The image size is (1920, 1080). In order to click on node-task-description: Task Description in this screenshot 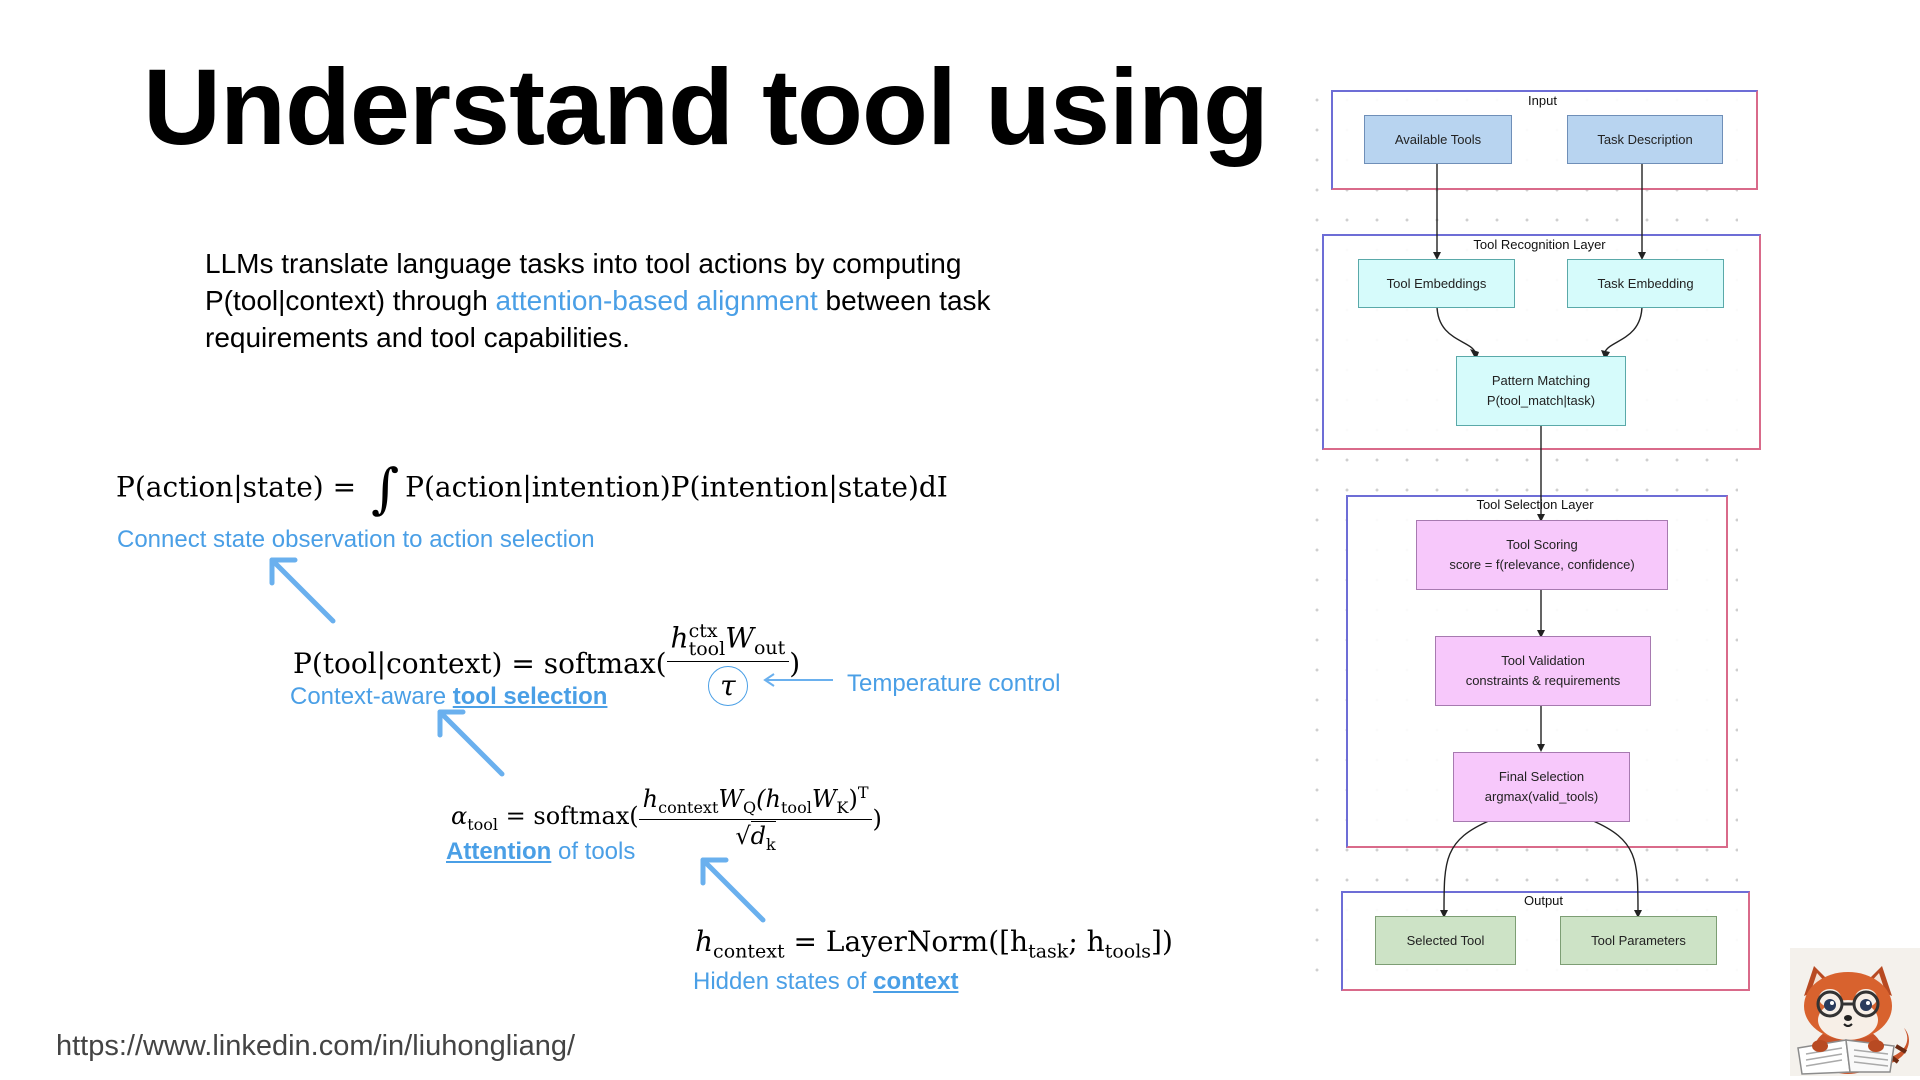, I will do `click(1645, 139)`.